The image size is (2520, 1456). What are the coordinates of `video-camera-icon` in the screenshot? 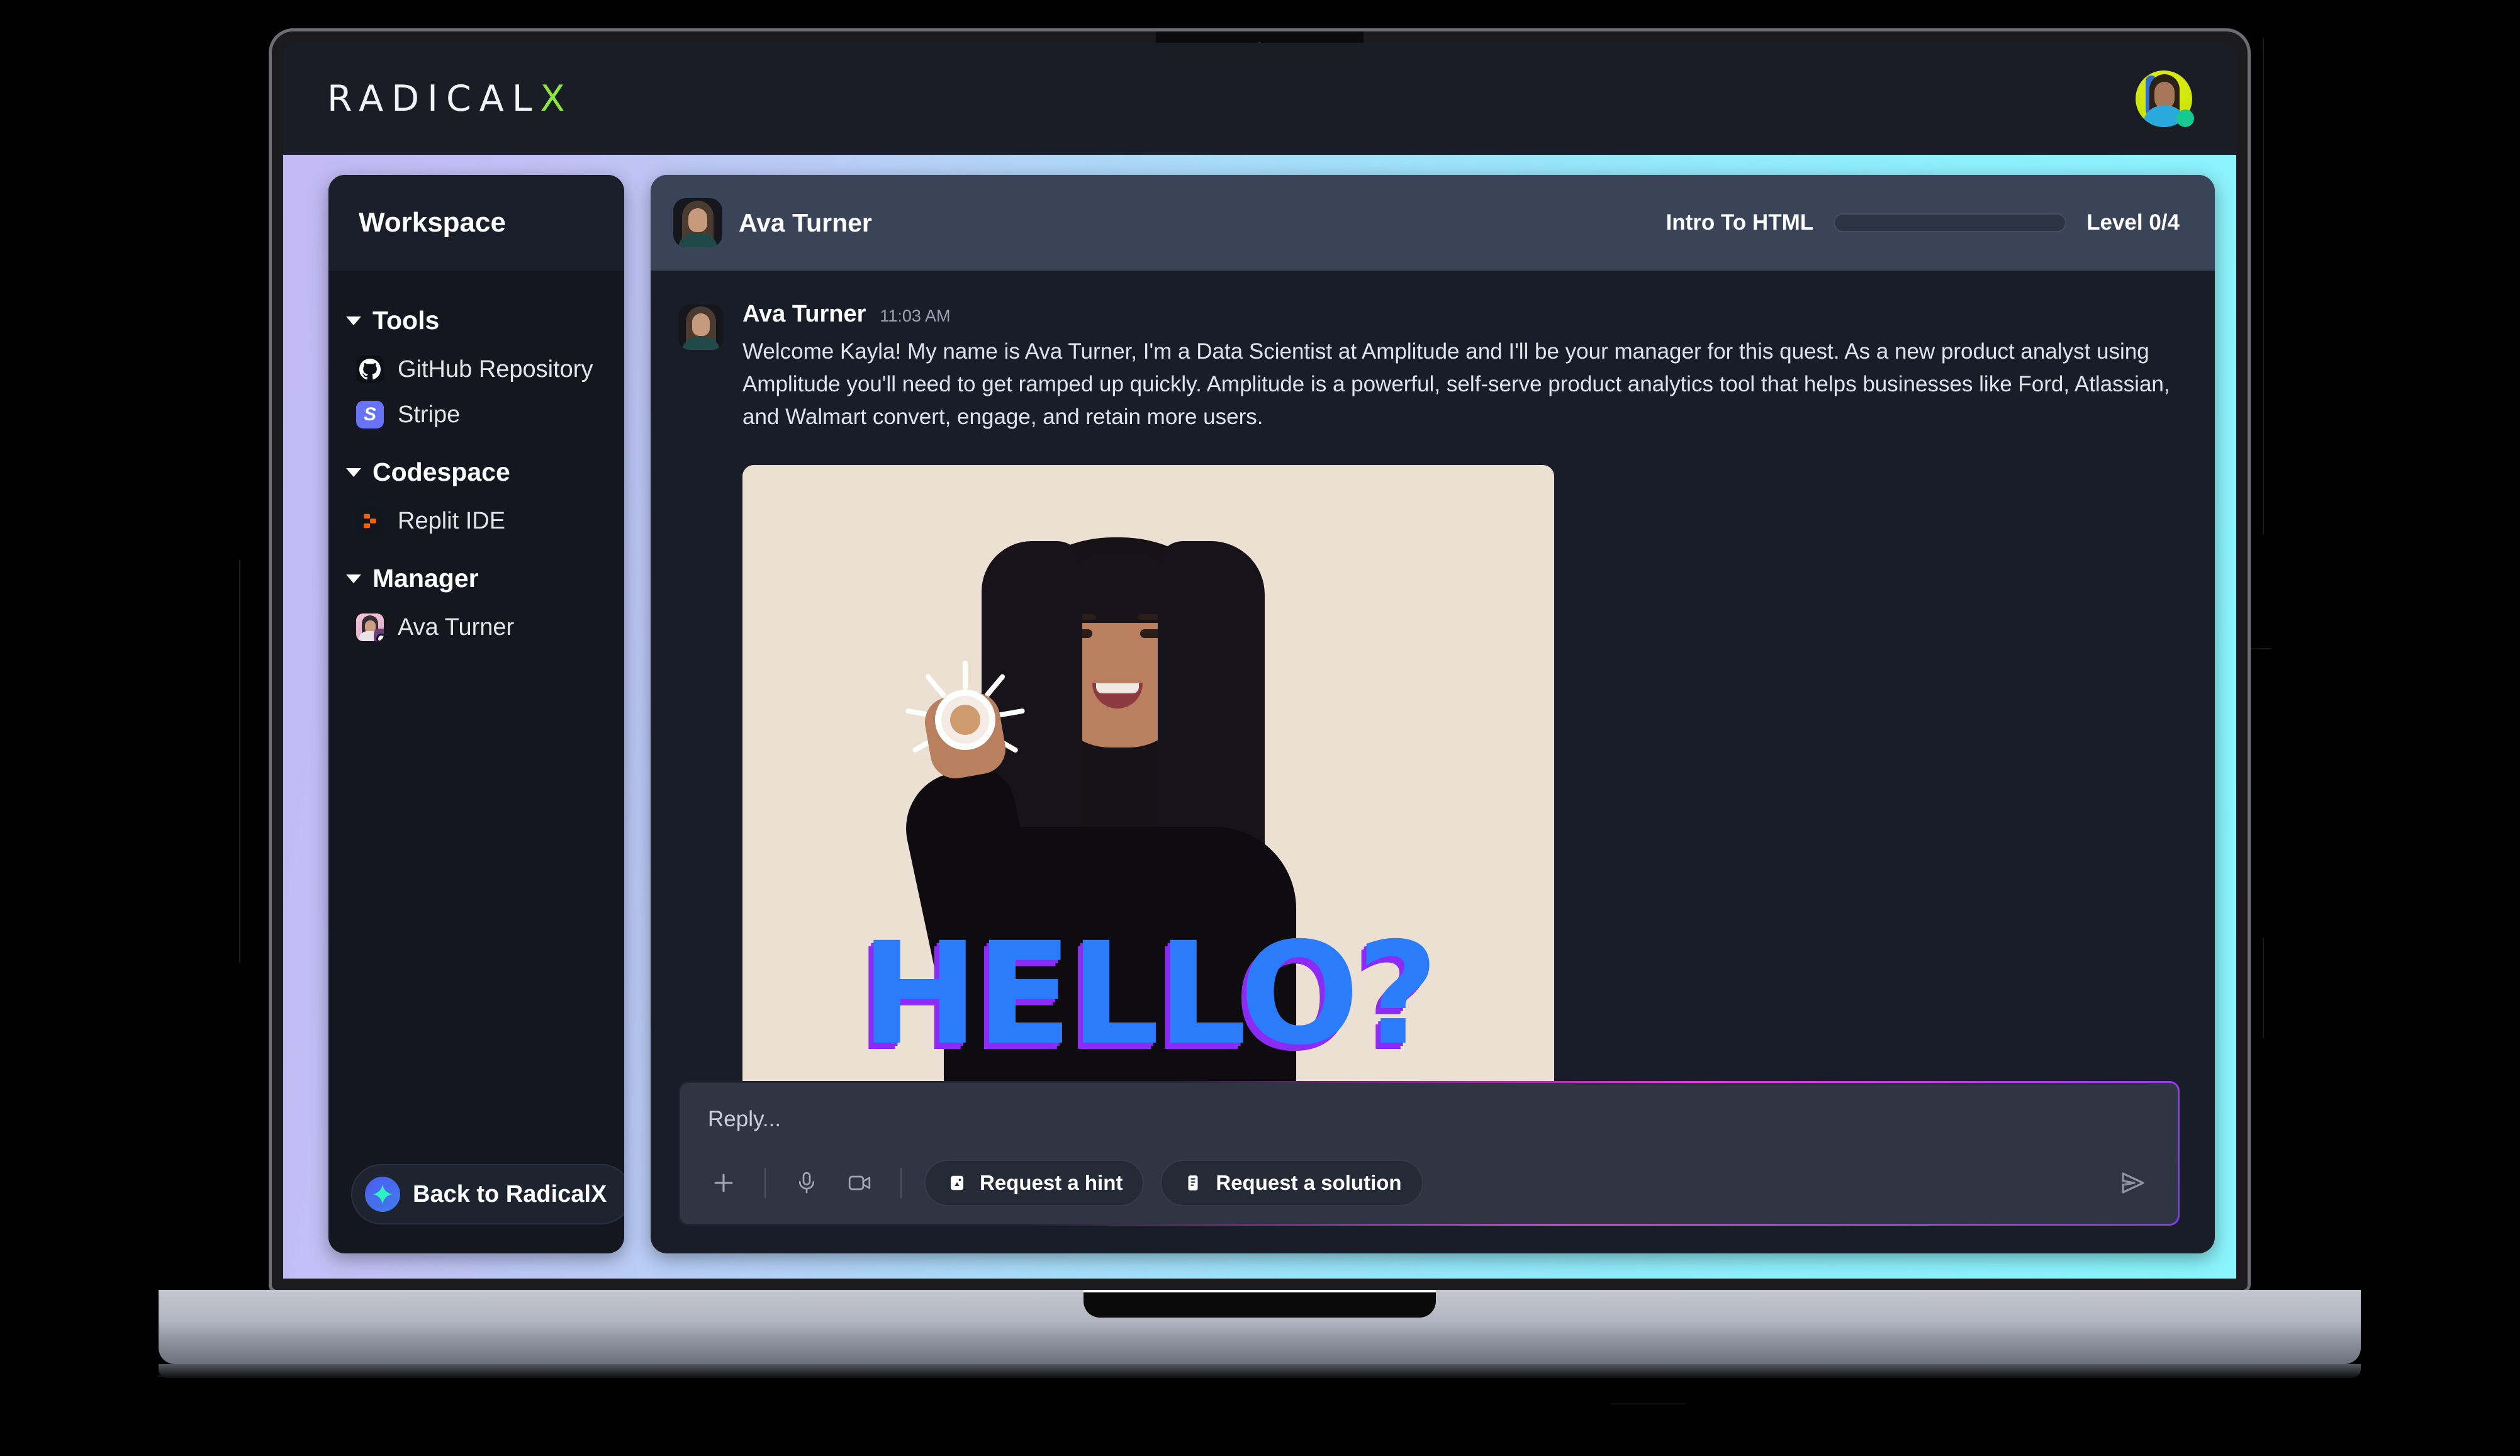 It's located at (859, 1183).